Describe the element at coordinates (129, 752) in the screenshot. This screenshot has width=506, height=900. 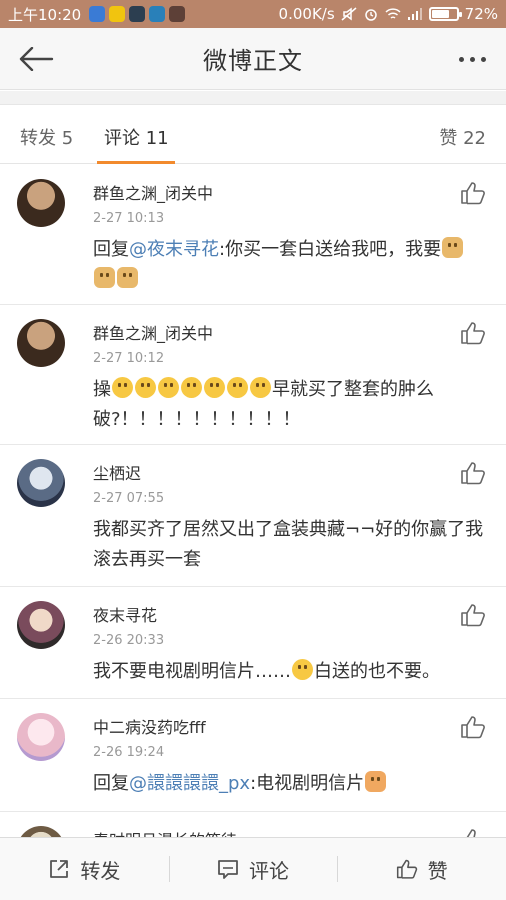
I see `comment-time: 2-26 19:24` at that location.